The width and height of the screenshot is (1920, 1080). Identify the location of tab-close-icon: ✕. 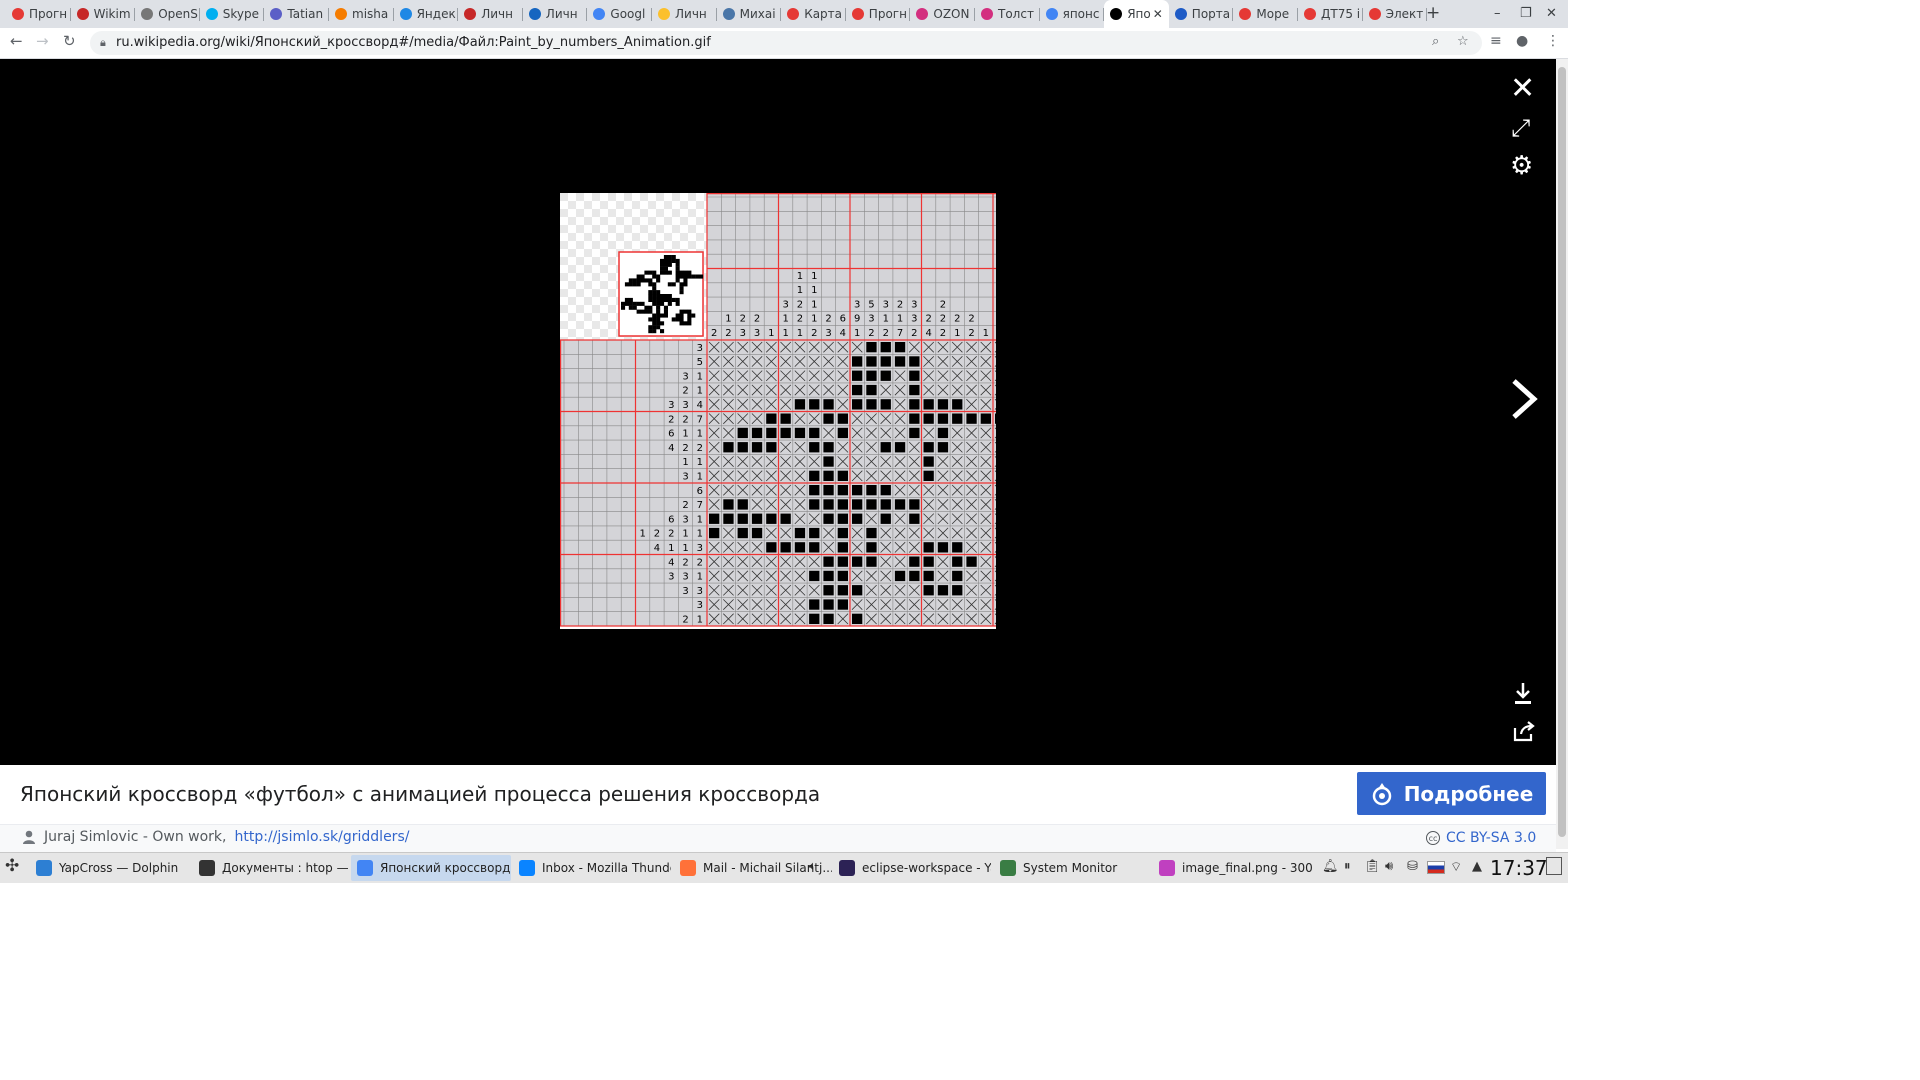
(1158, 14).